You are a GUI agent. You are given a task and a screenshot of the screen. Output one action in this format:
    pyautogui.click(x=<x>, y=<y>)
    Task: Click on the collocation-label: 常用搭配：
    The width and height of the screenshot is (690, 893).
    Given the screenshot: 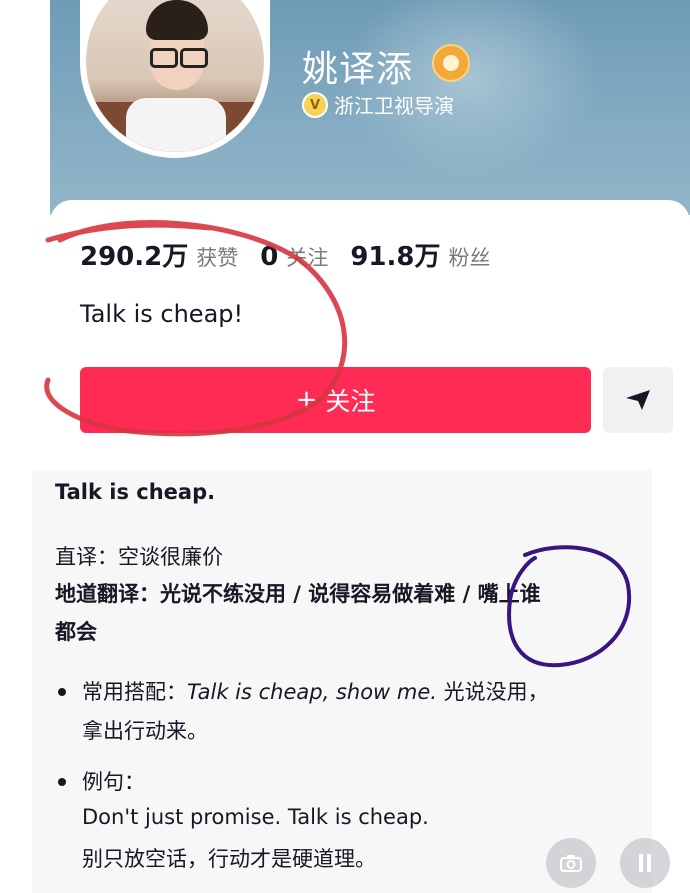 What is the action you would take?
    pyautogui.click(x=134, y=692)
    